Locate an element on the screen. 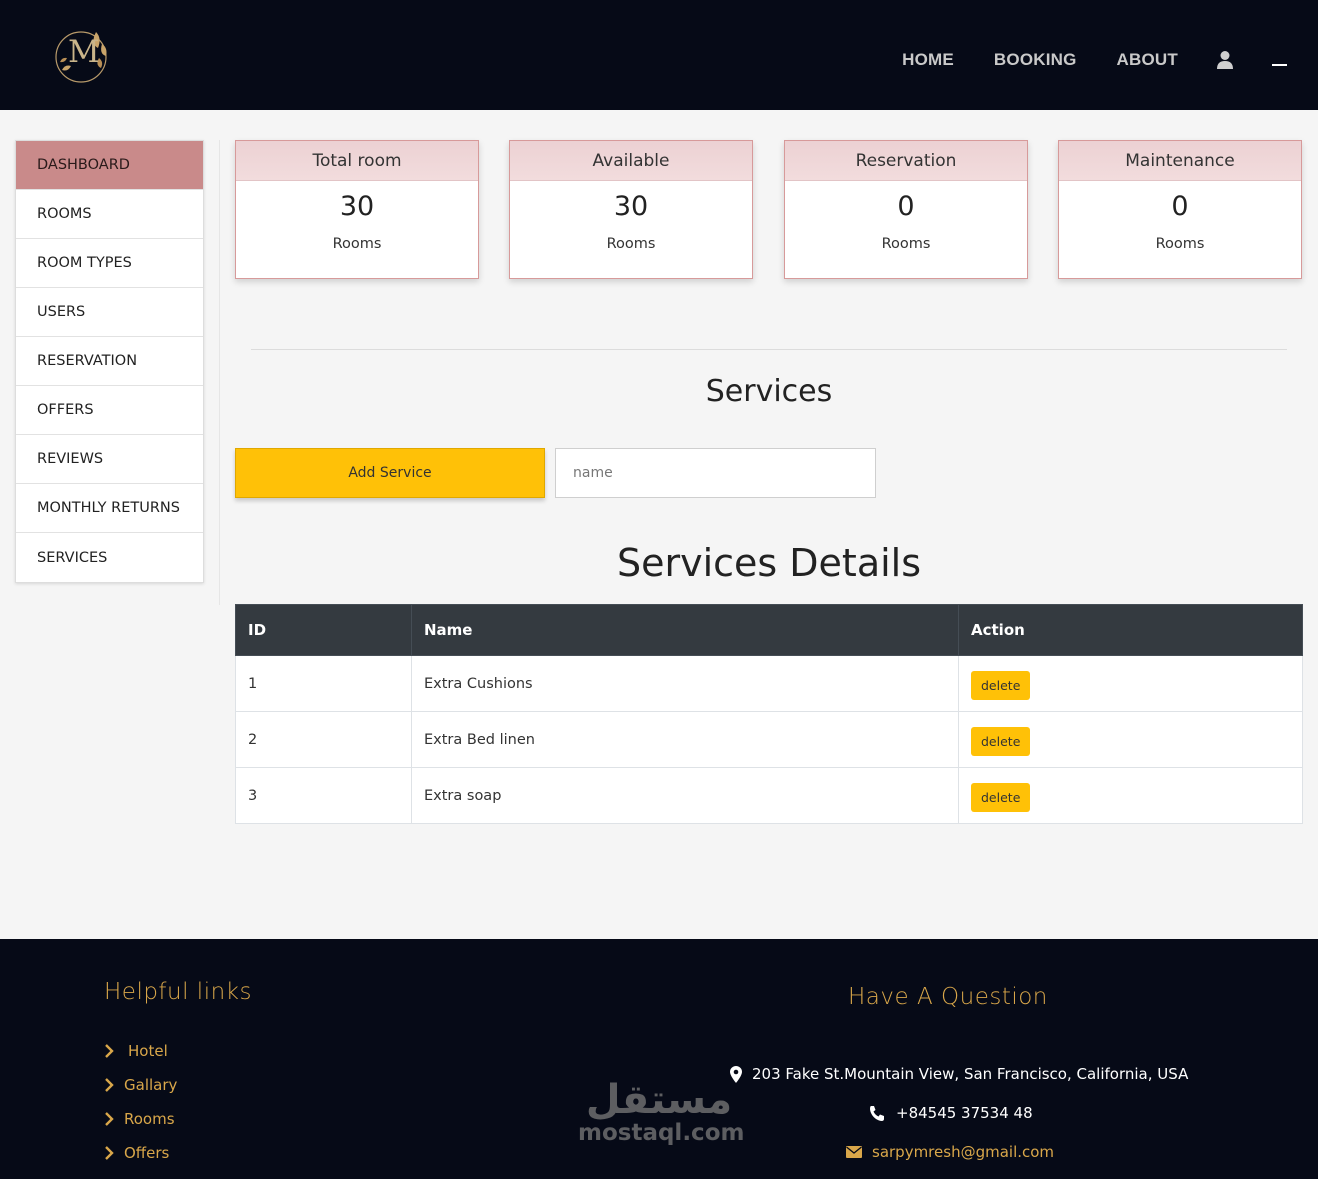  footer-link-customers: customers is located at coordinates (153, 1174).